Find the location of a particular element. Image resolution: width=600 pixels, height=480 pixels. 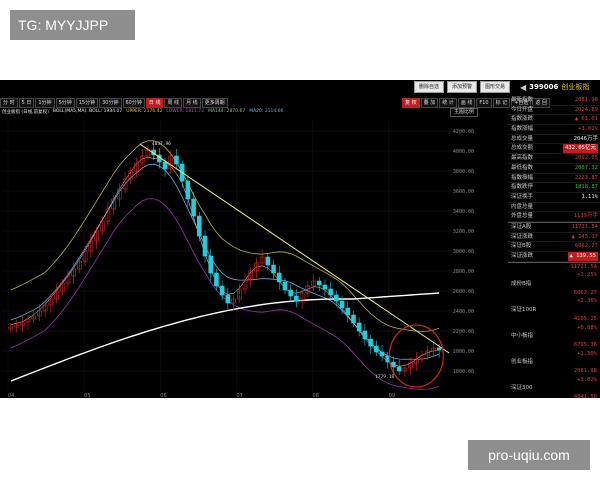

x-tick-label: 09 is located at coordinates (392, 395).